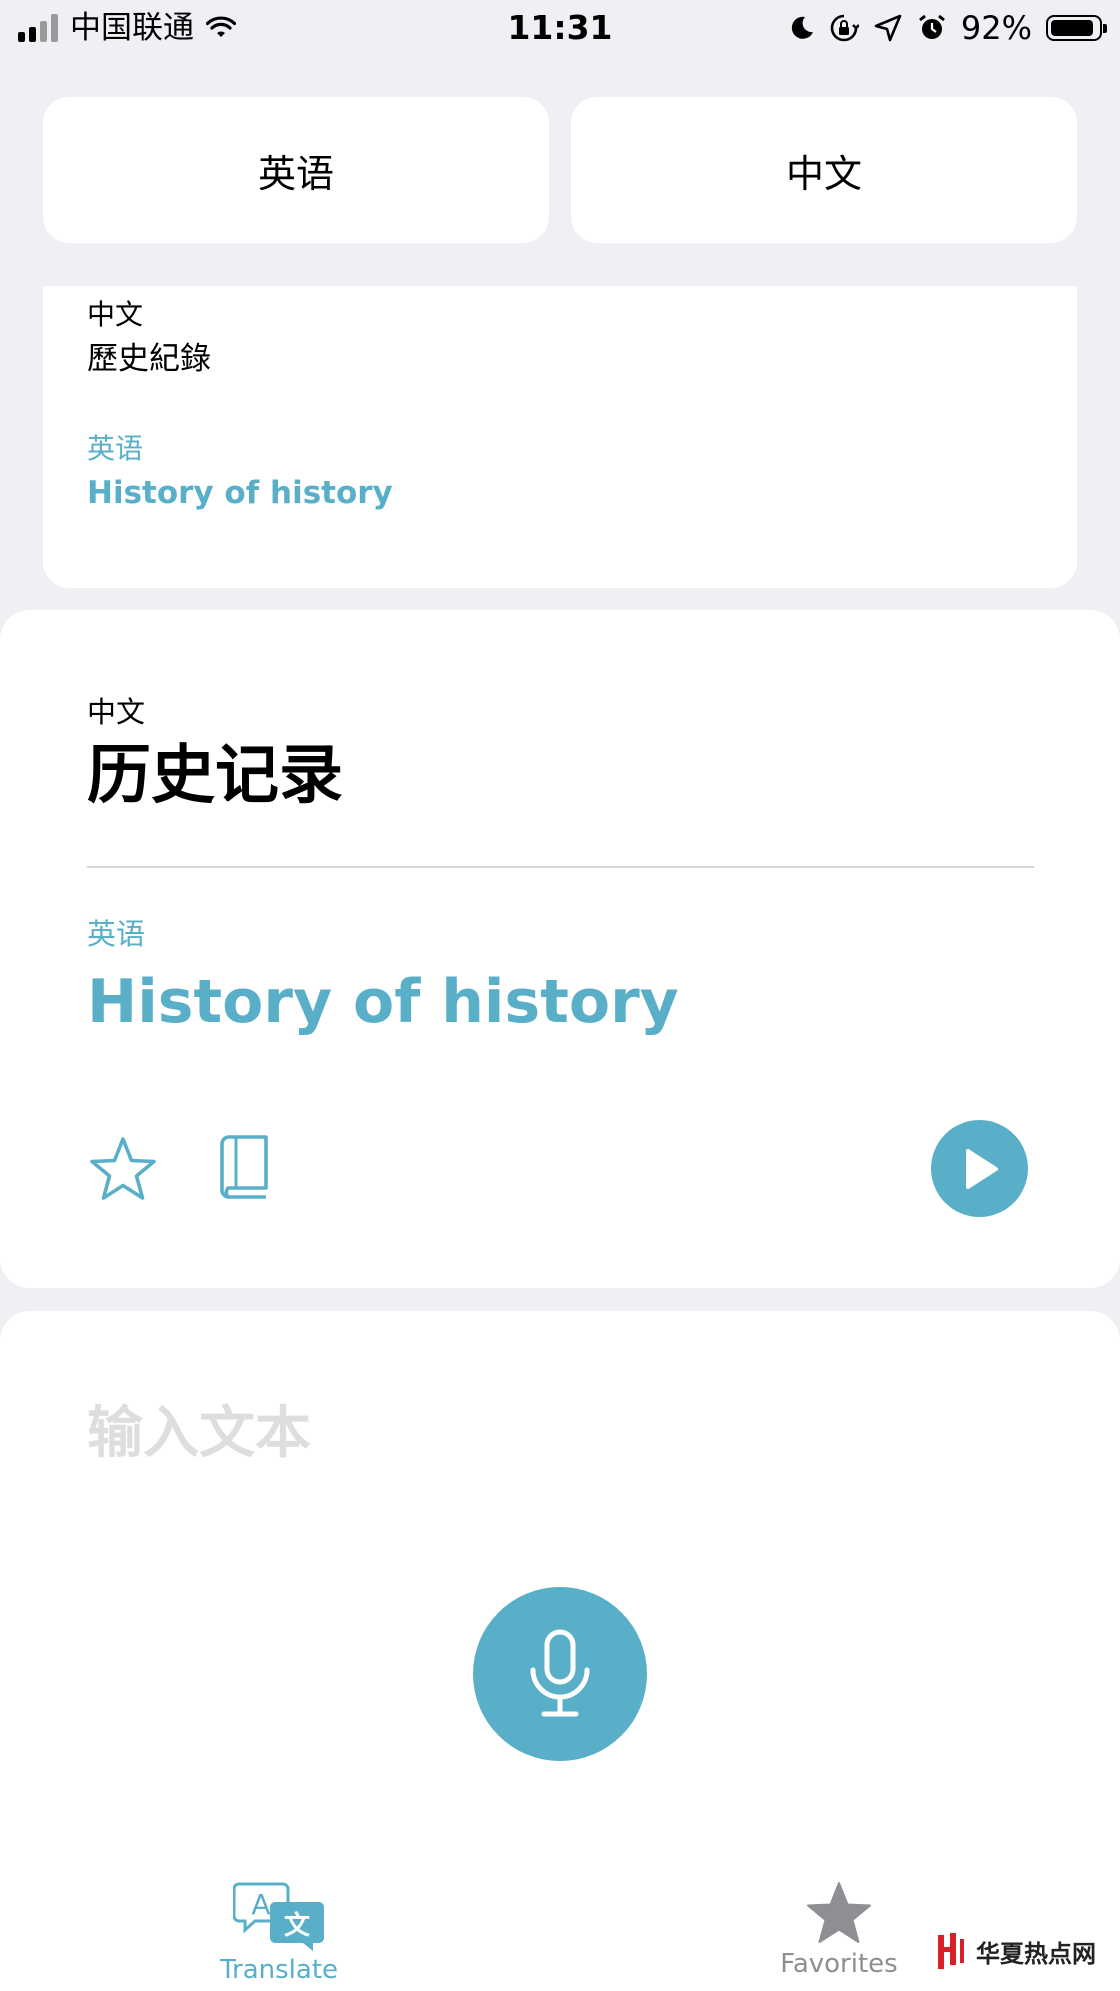 Image resolution: width=1120 pixels, height=1991 pixels. Describe the element at coordinates (844, 28) in the screenshot. I see `rotation-lock-icon` at that location.